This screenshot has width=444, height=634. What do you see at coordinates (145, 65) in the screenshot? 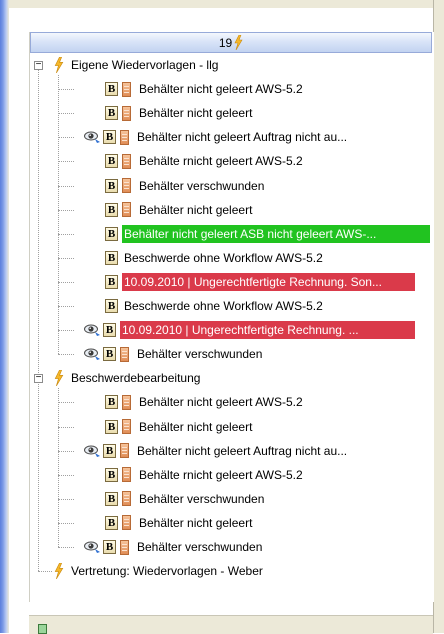
I see `group-label: Eigene Wiedervorlagen - llg` at bounding box center [145, 65].